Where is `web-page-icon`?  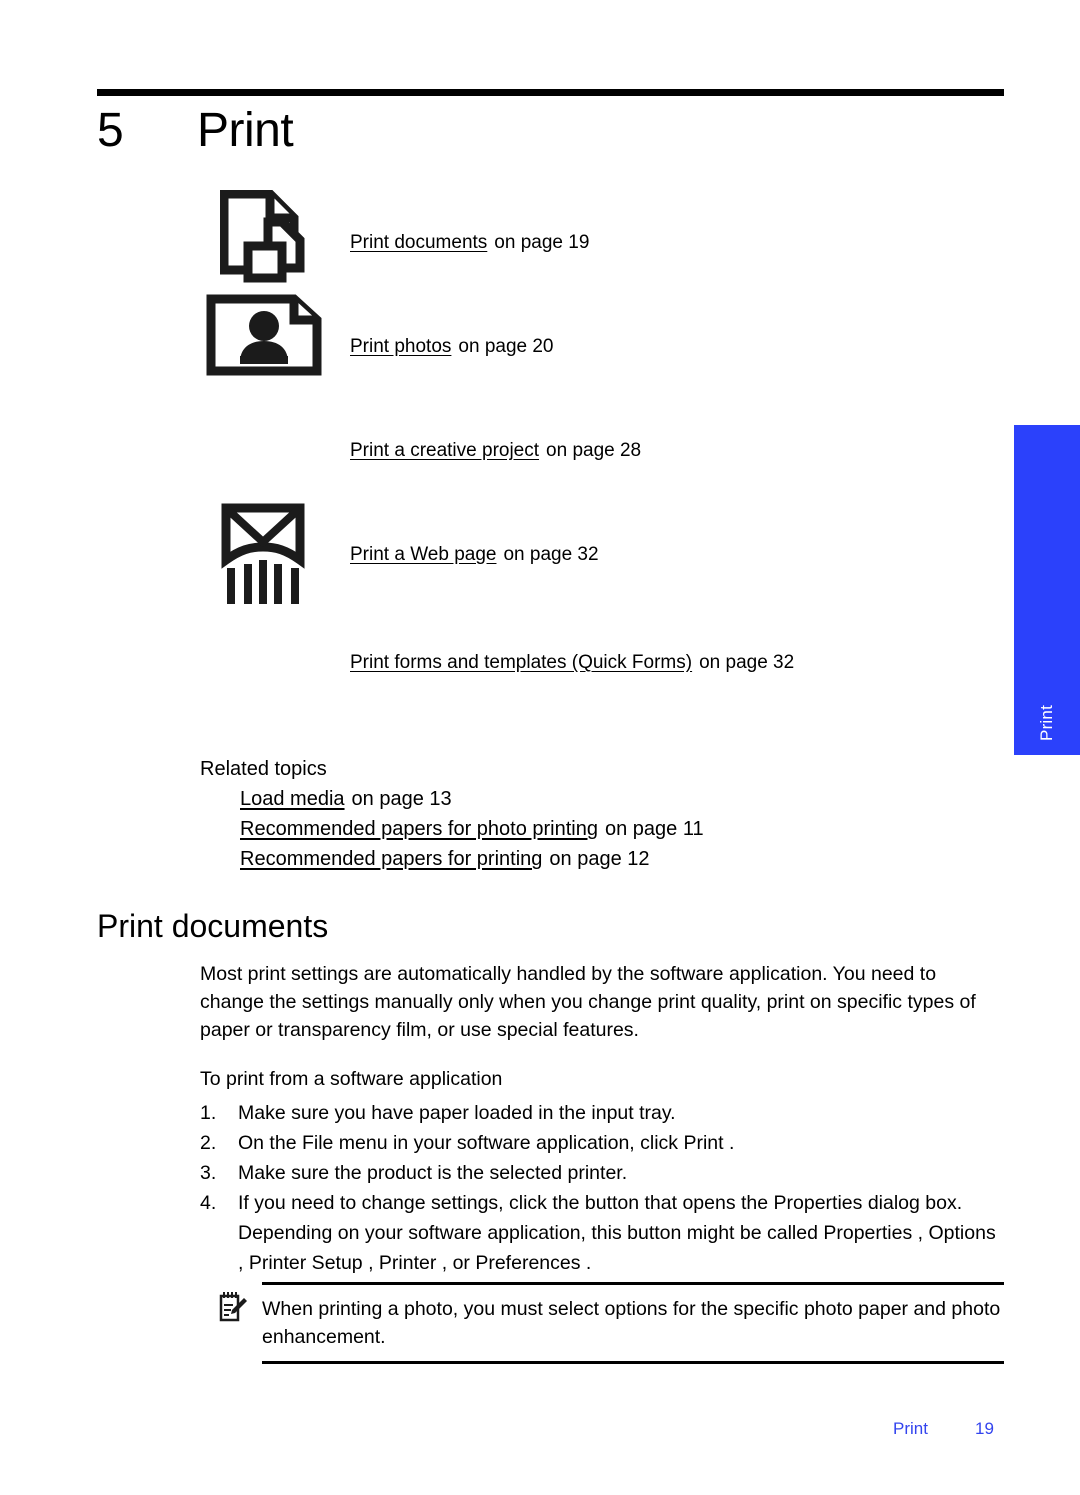
web-page-icon is located at coordinates (275, 556).